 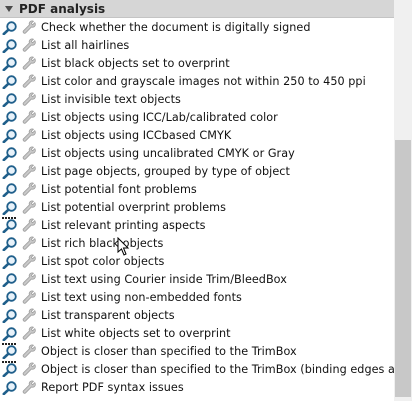 I want to click on list-item: List spot color objects, so click(x=197, y=261).